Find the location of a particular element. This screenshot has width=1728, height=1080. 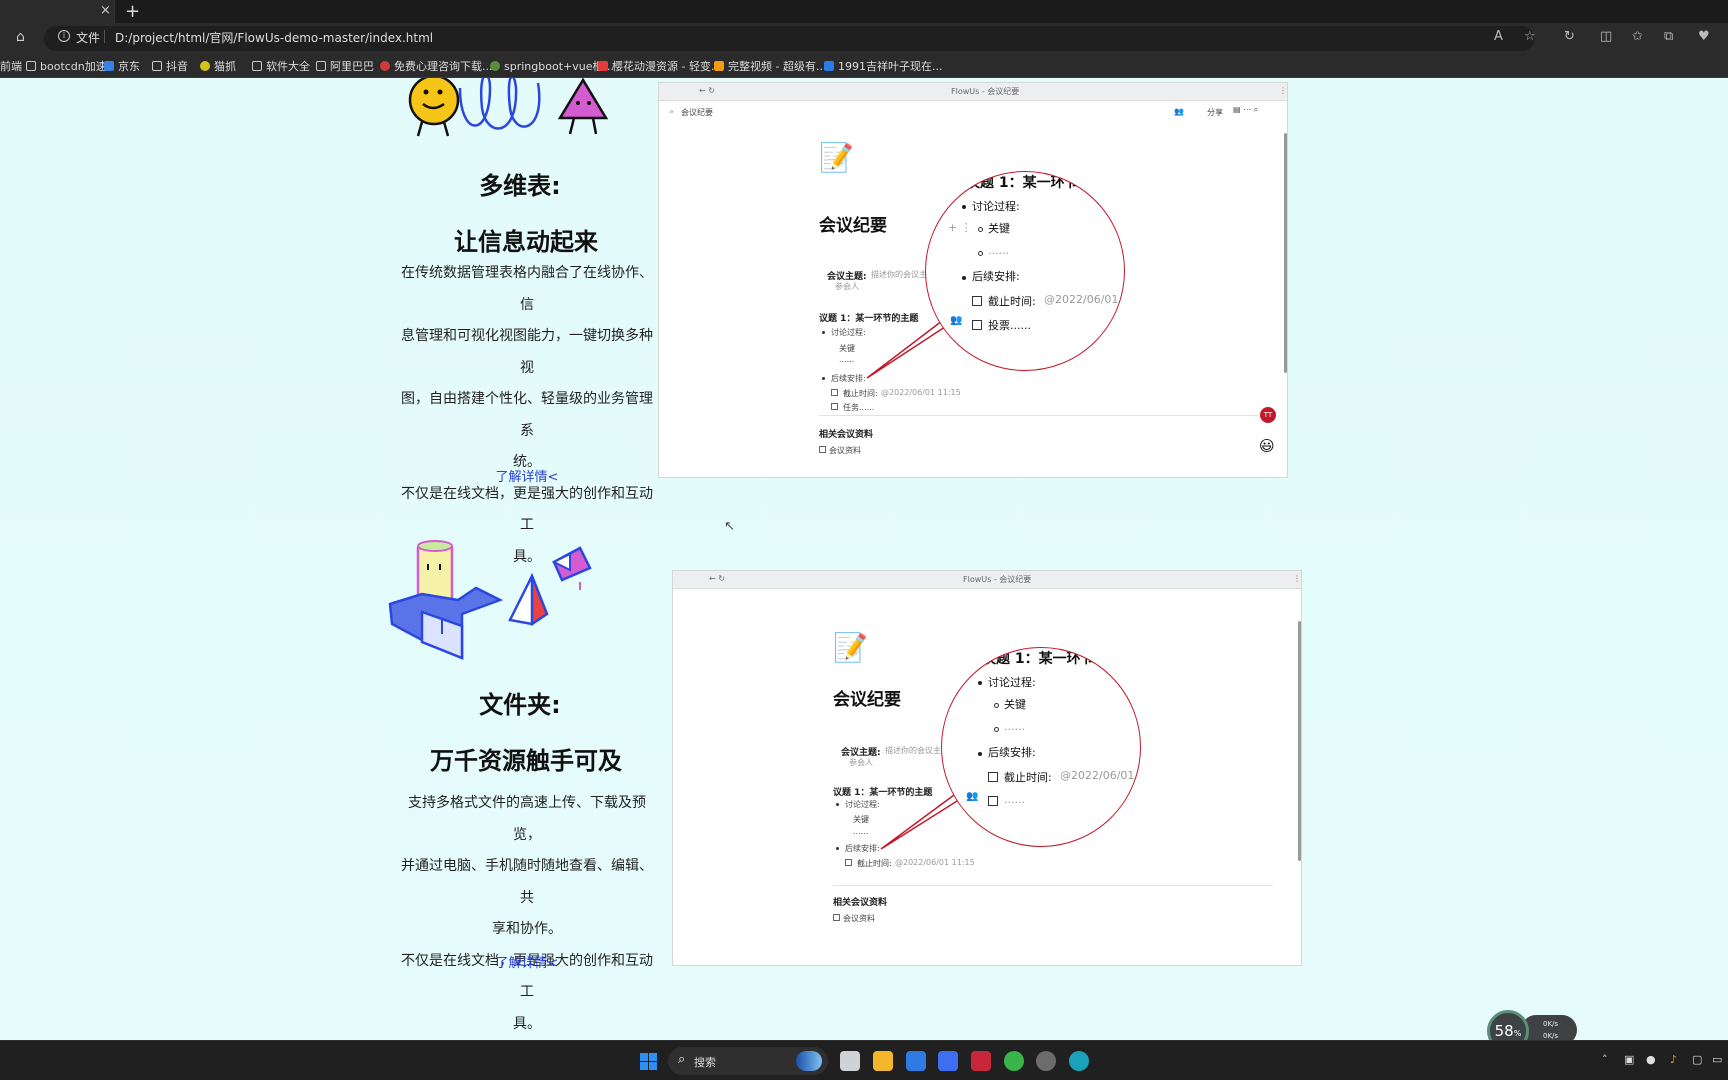

windows-taskbar: ⌕ 搜索 ˄ ▣ ● ♪ ▢ ▭ is located at coordinates (864, 1060).